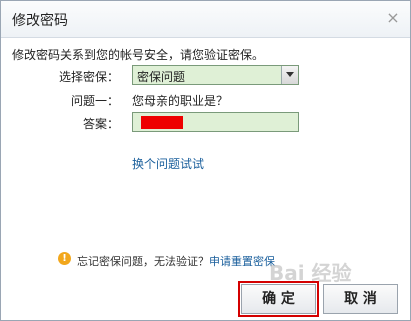 The height and width of the screenshot is (321, 411). I want to click on answer-label: 答案：, so click(100, 124).